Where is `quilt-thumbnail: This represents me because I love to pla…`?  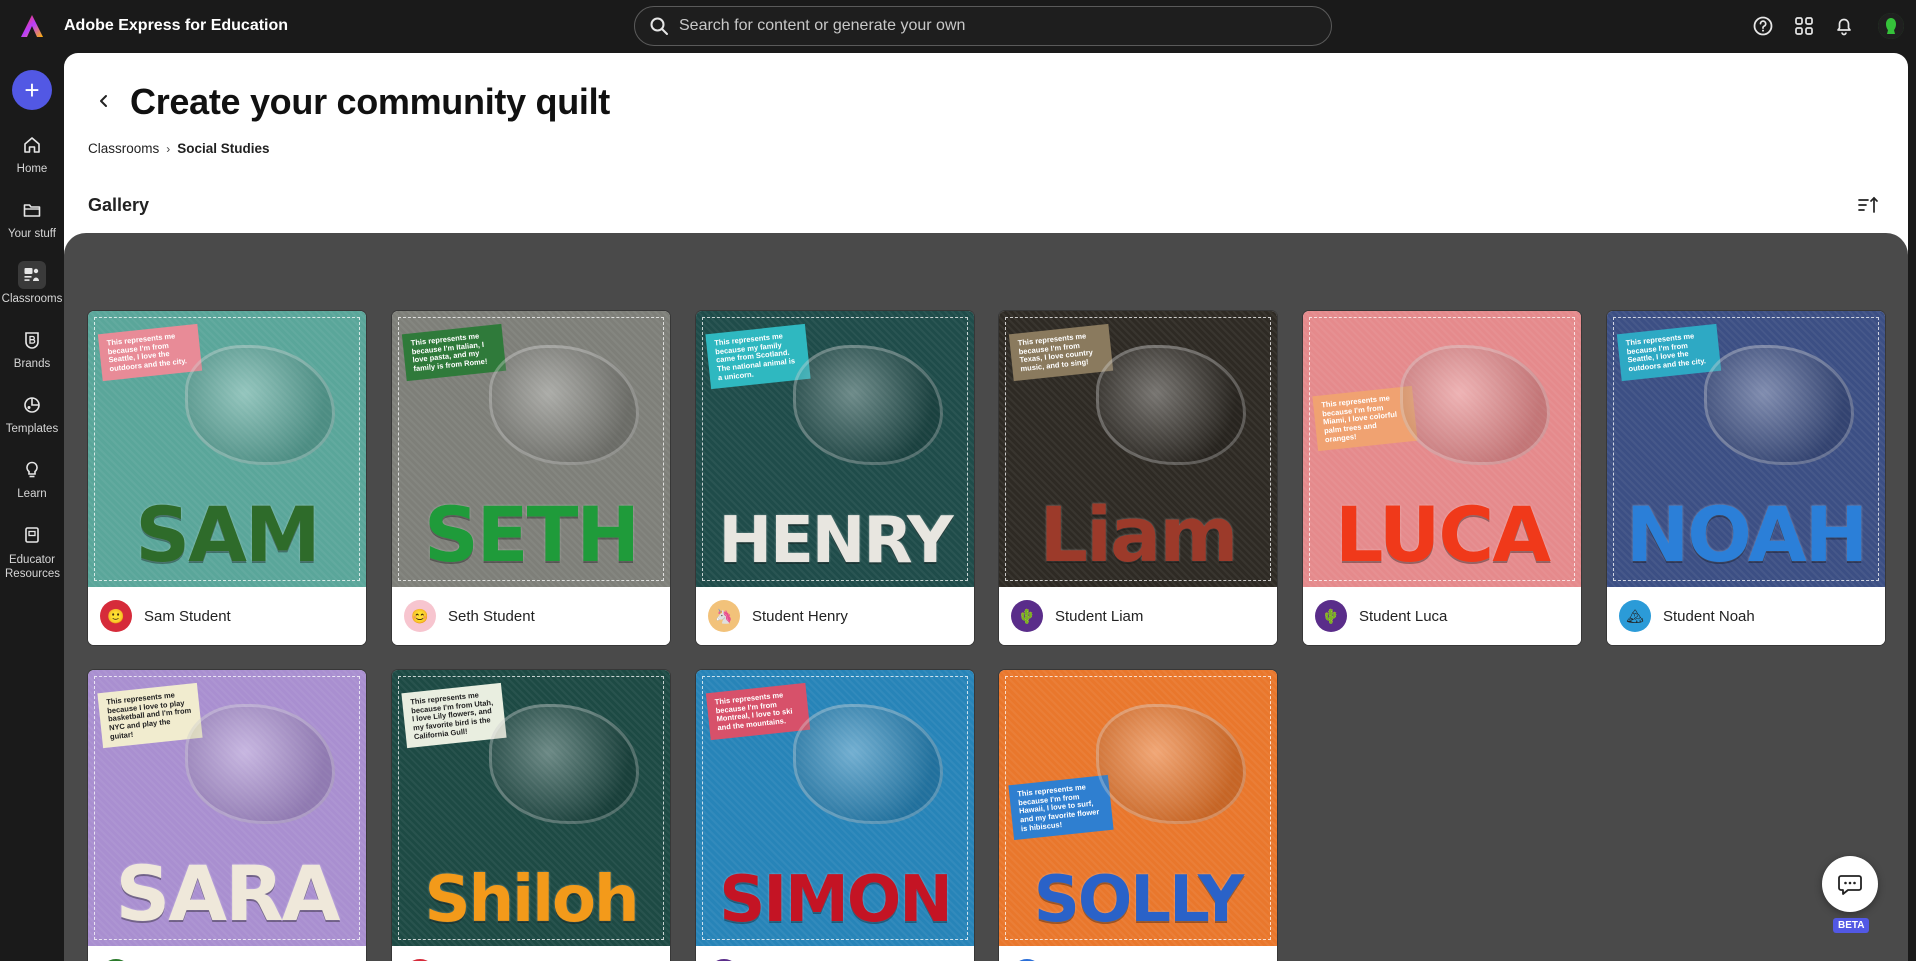 quilt-thumbnail: This represents me because I love to pla… is located at coordinates (227, 808).